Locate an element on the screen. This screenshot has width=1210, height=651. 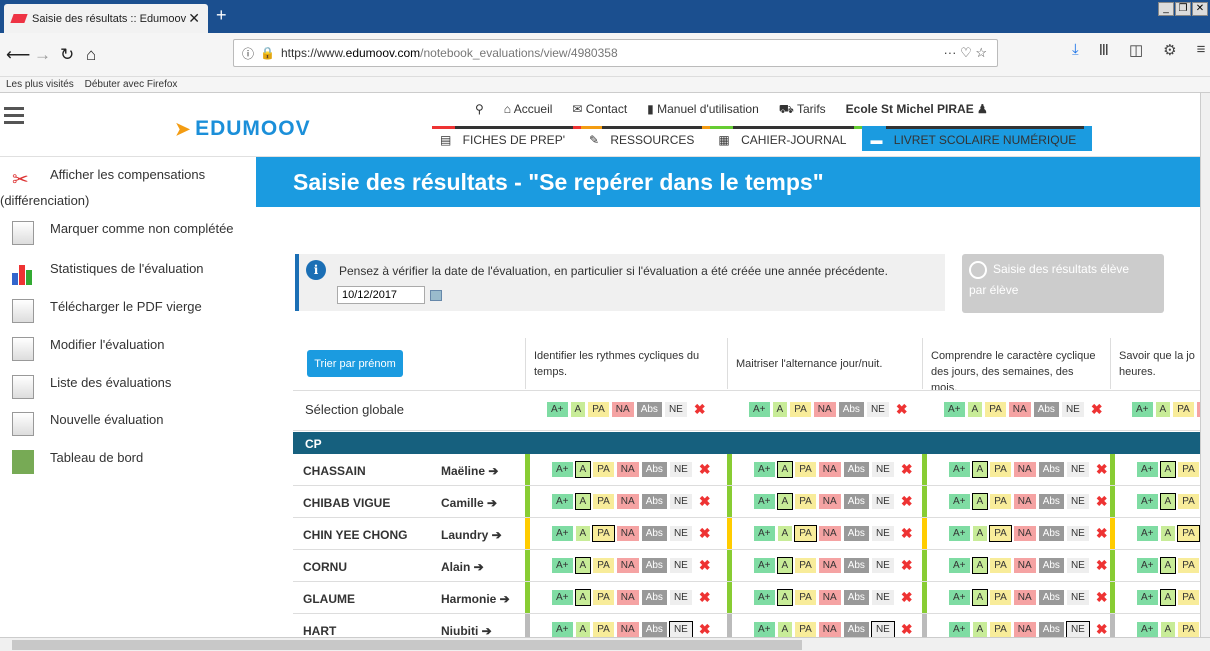
minimize-icon: _ is located at coordinates (1166, 9).